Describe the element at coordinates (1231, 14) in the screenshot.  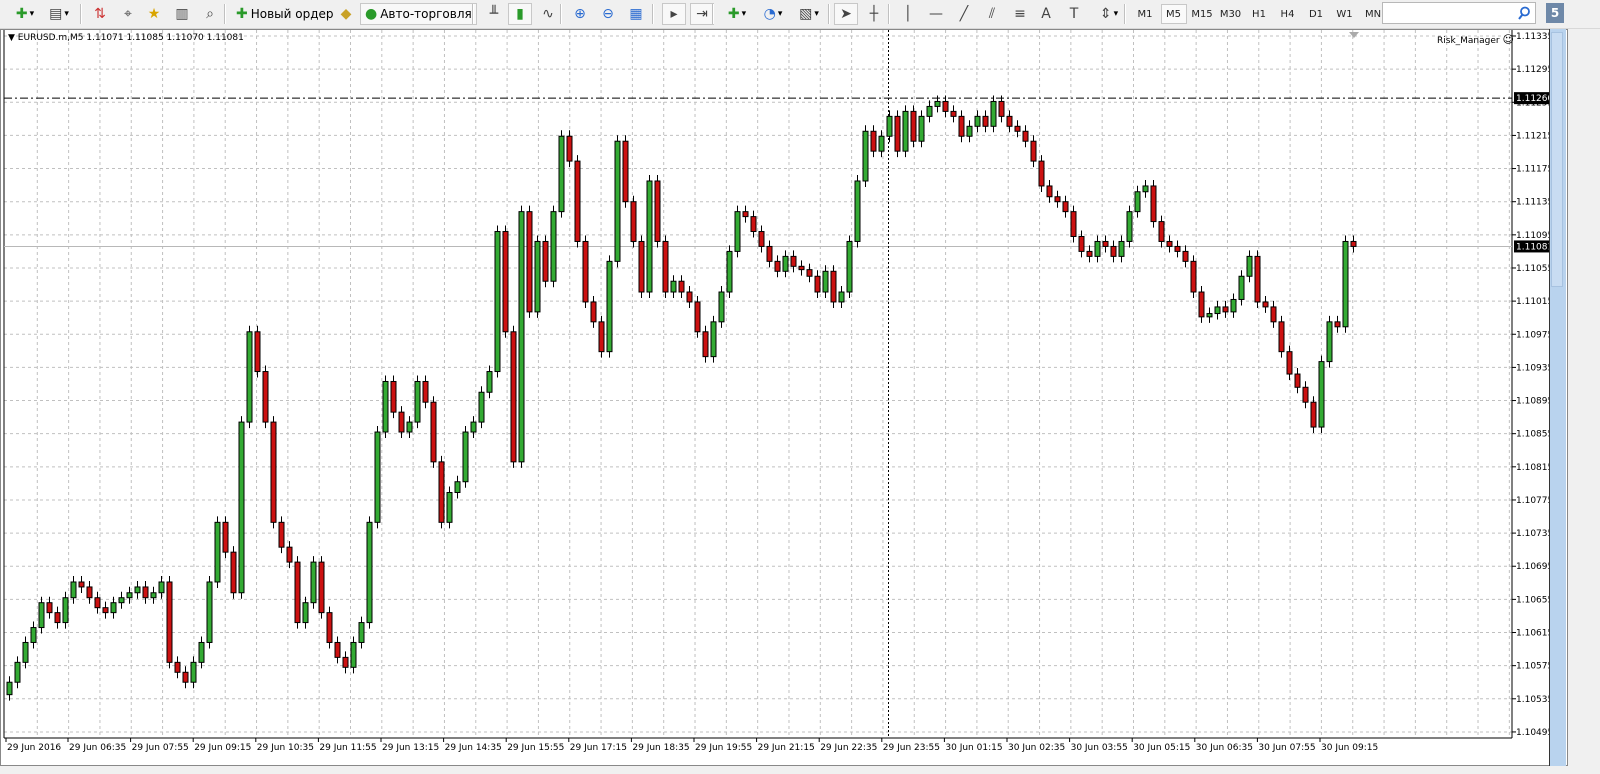
I see `timeframe-m30: M30` at that location.